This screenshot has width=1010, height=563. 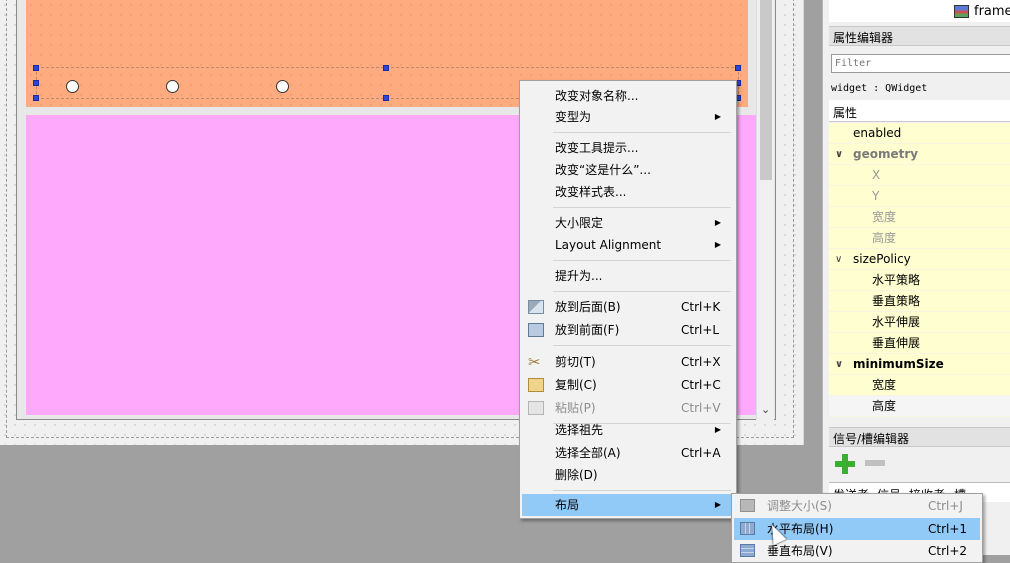 What do you see at coordinates (857, 506) in the screenshot?
I see `menu-item-adjust-size: 调整大小(S) Ctrl+J` at bounding box center [857, 506].